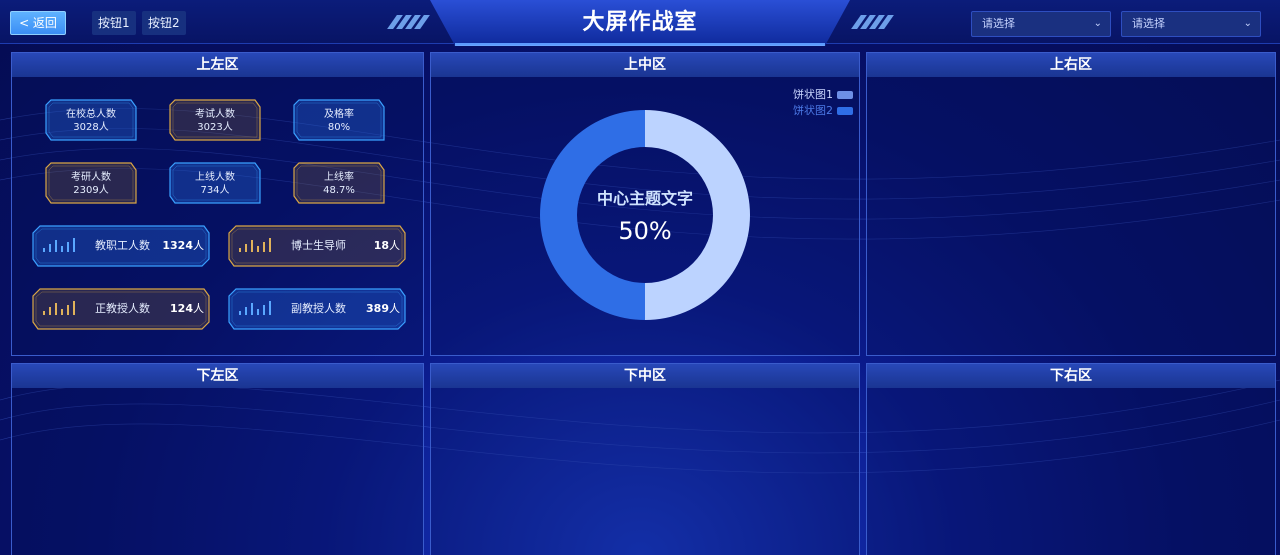  I want to click on panel-title: 下中区, so click(645, 376).